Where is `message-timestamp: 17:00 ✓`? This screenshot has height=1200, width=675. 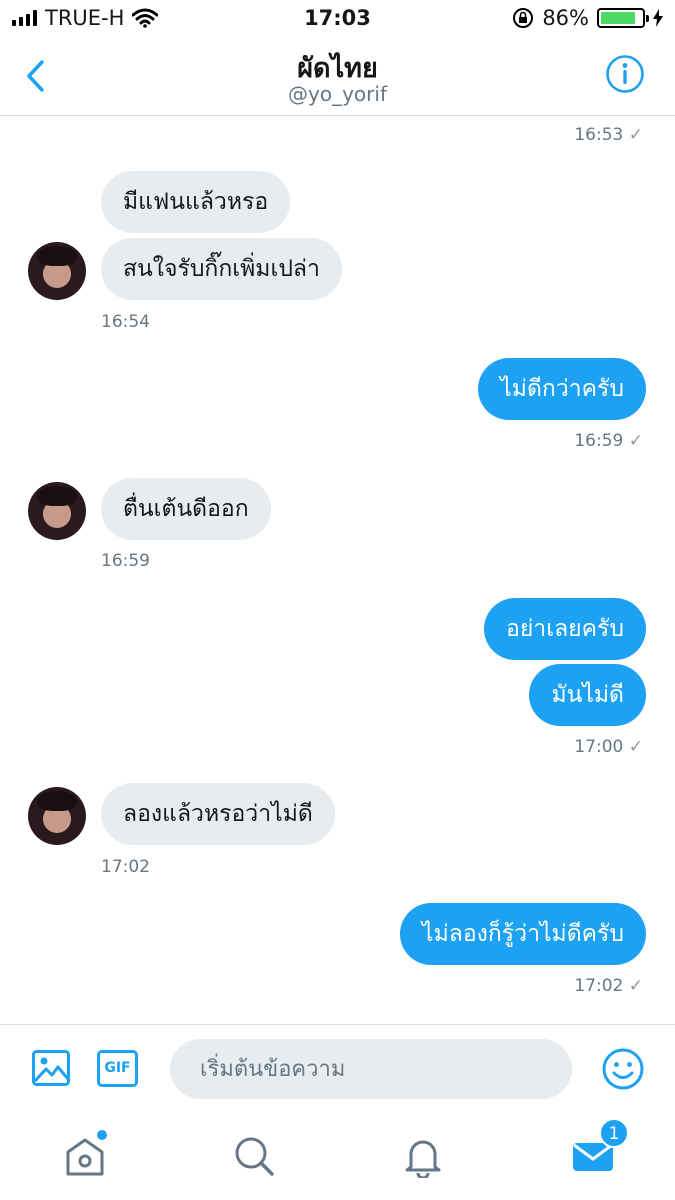
message-timestamp: 17:00 ✓ is located at coordinates (608, 747).